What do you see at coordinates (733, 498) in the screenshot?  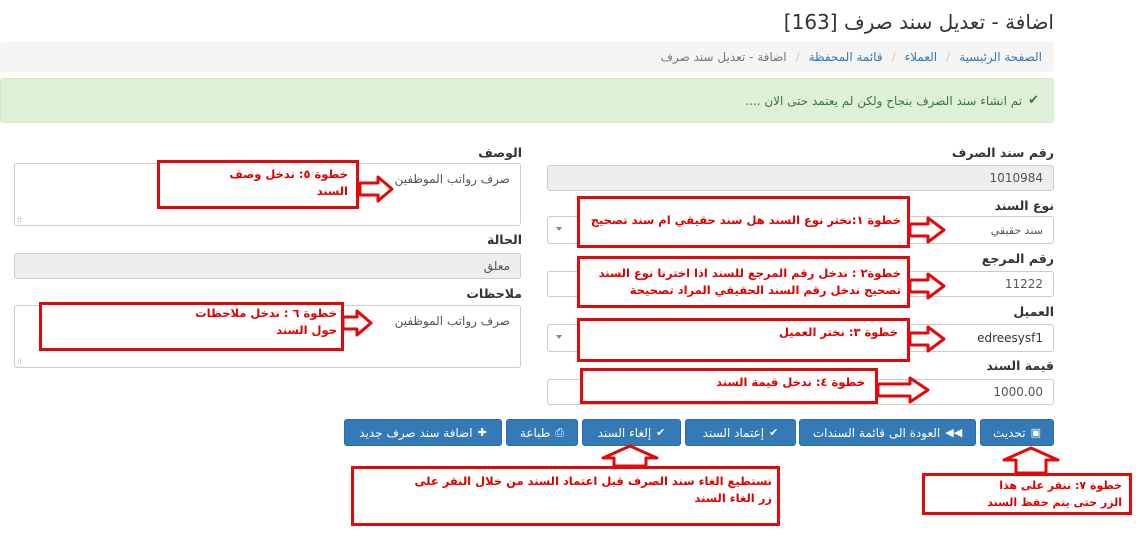 I see `annotation-cancel-line2: زر الغاء السند` at bounding box center [733, 498].